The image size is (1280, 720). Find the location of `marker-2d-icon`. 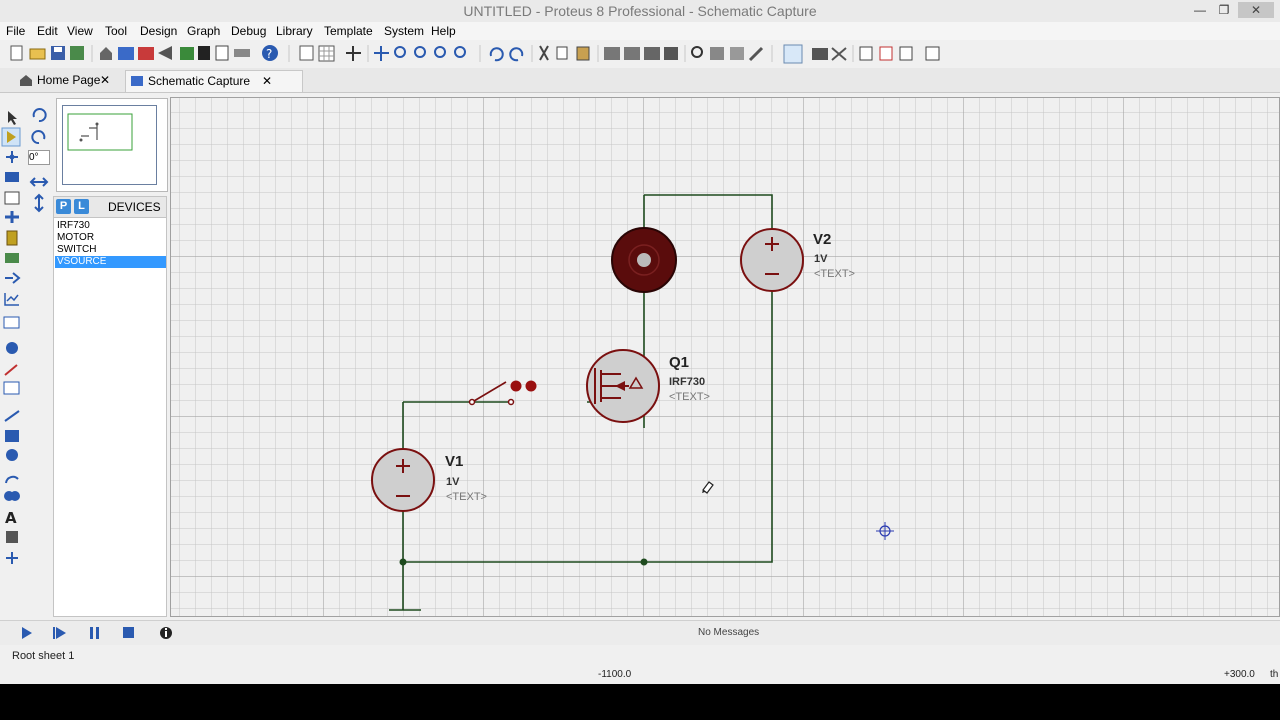

marker-2d-icon is located at coordinates (12, 558).